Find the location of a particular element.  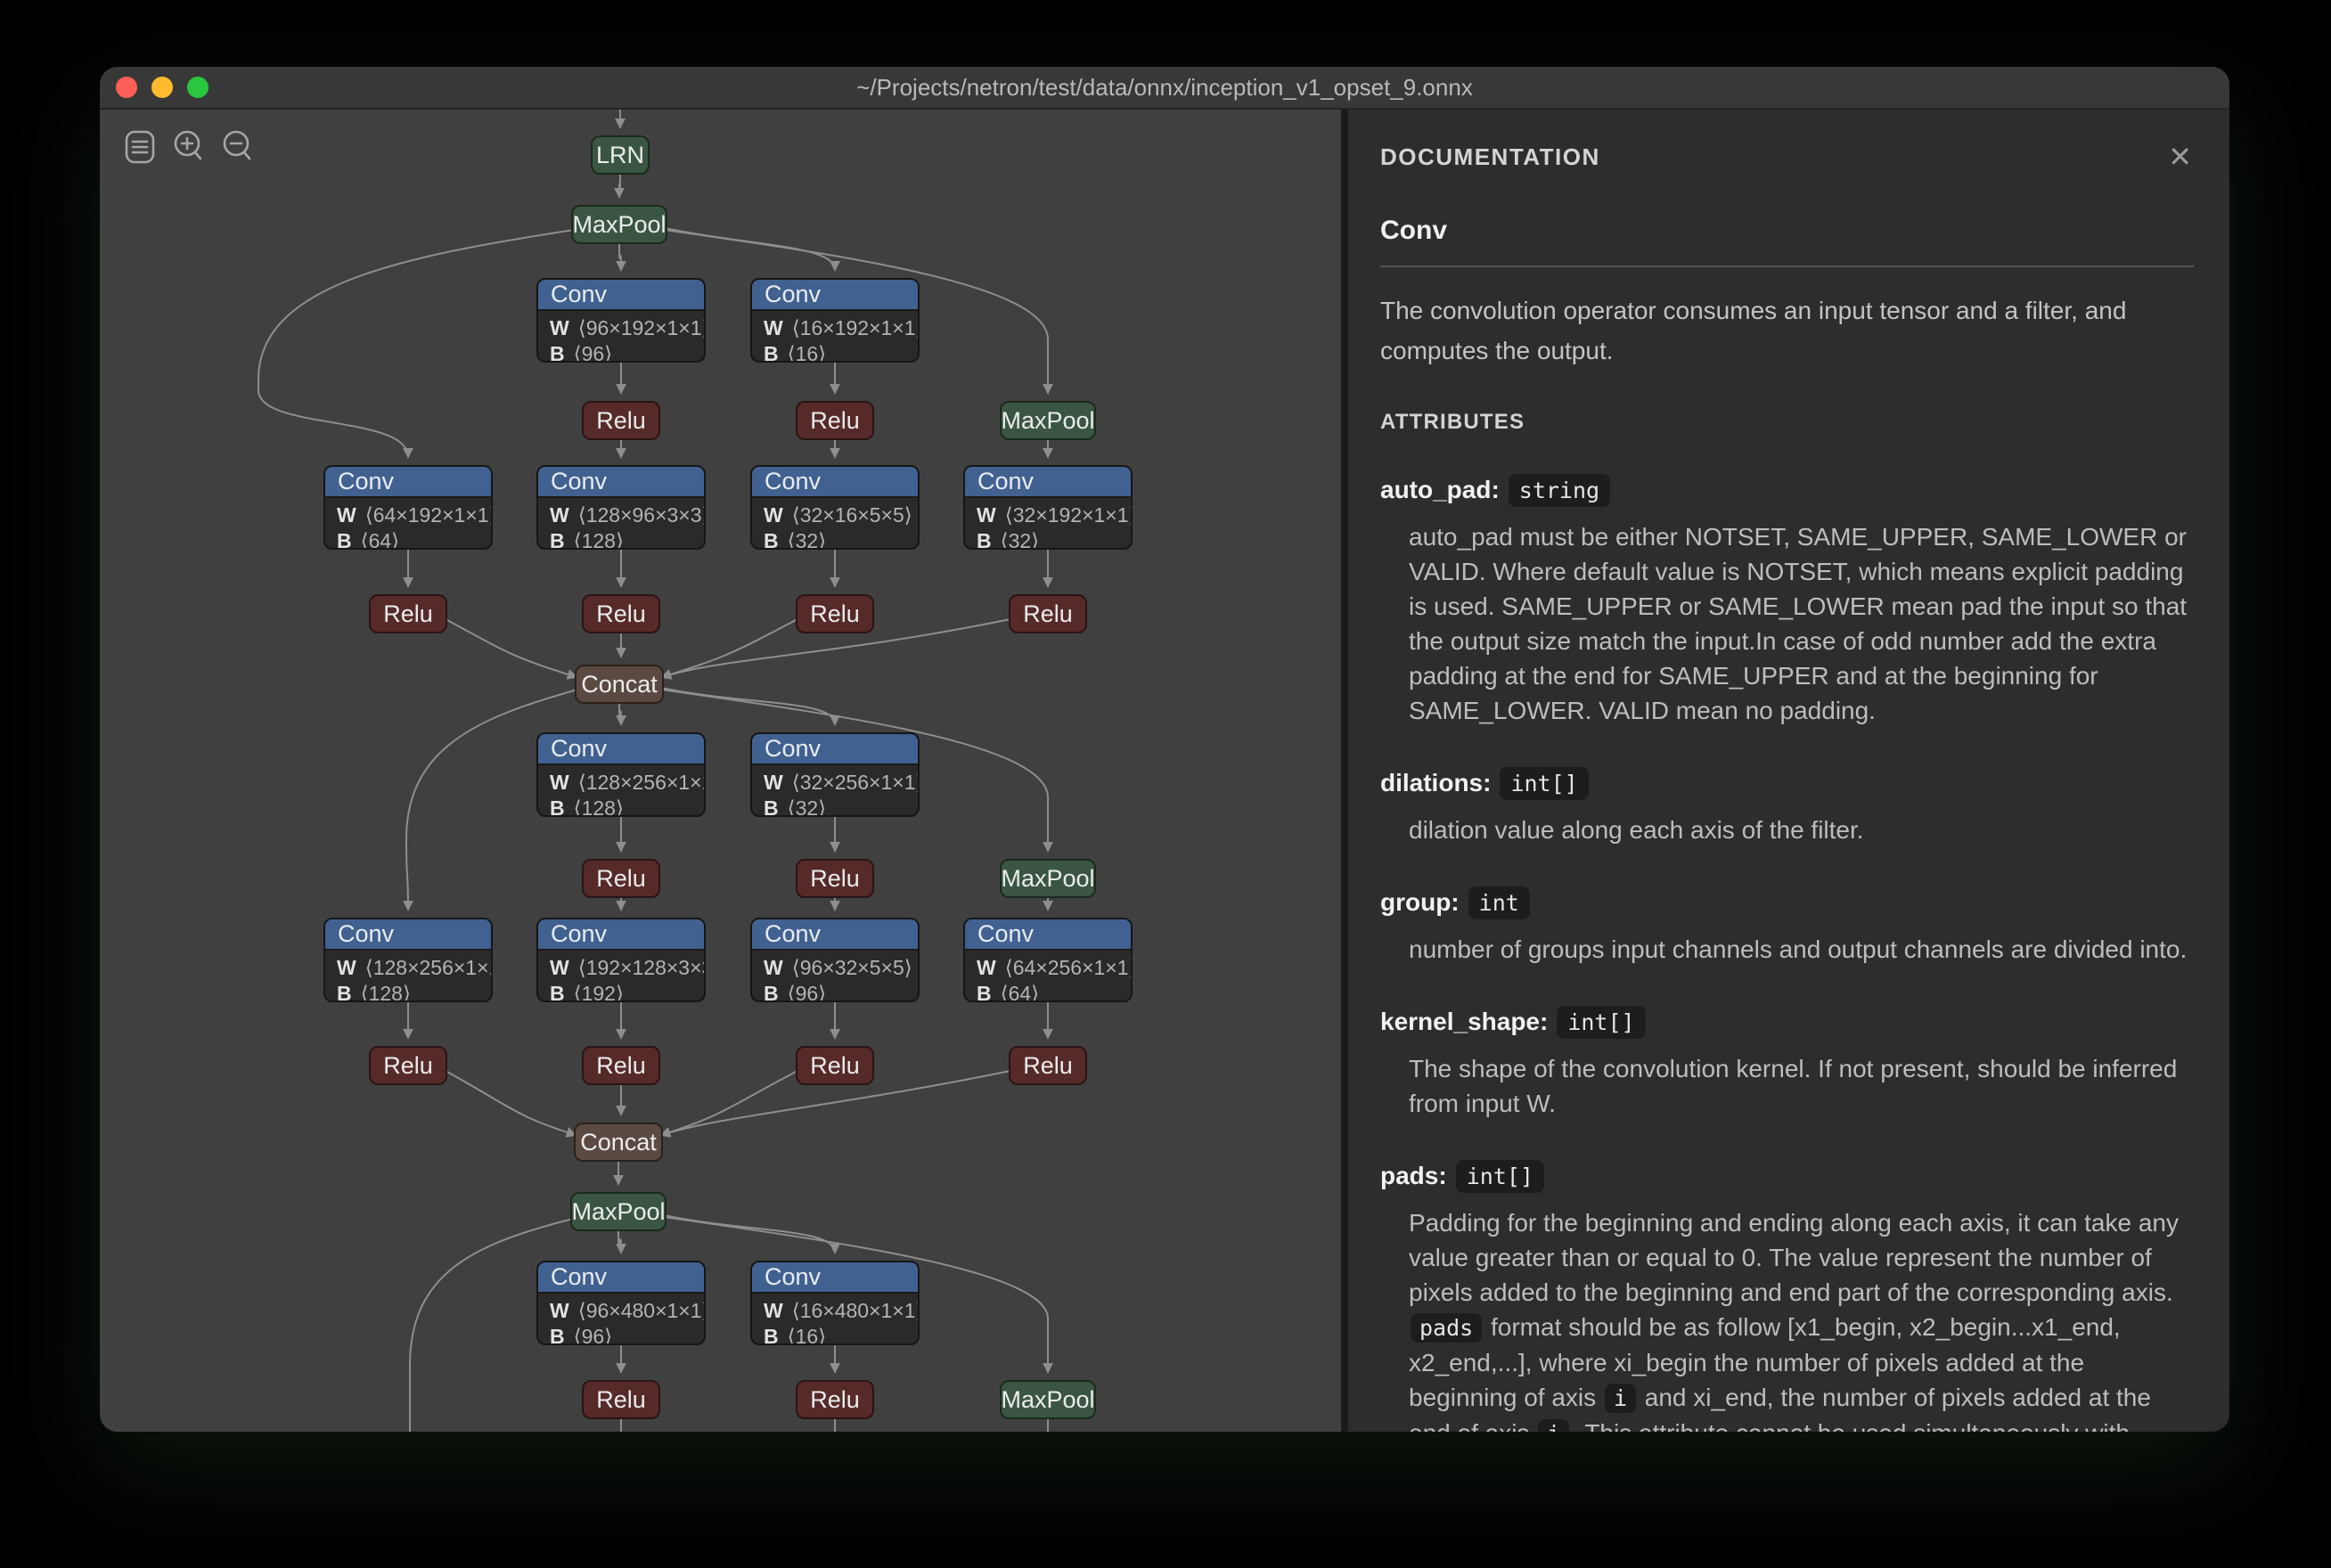

attribute-header: dilations: int[] is located at coordinates (1787, 783).